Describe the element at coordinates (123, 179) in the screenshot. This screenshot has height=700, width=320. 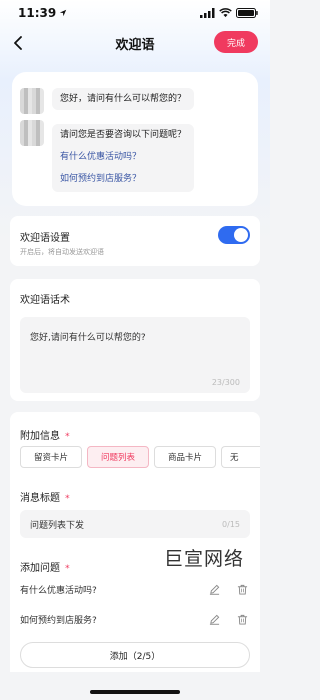
I see `preview-question-link: 如何预约到店服务？` at that location.